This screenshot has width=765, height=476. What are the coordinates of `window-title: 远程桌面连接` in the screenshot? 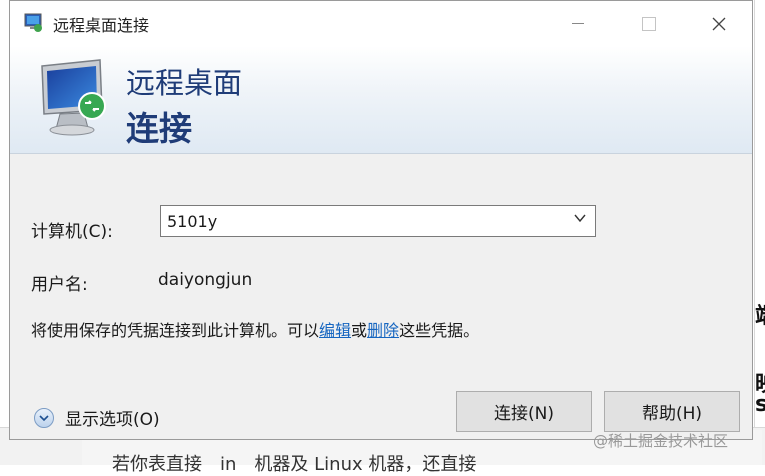 It's located at (101, 25).